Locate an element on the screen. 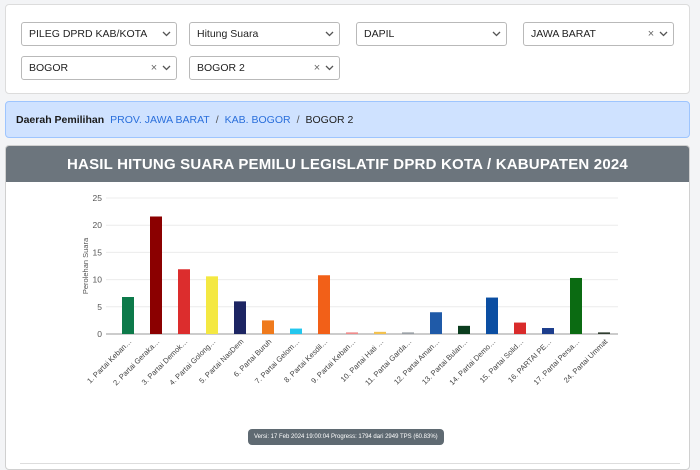 Image resolution: width=700 pixels, height=470 pixels. area-level-value: DAPIL is located at coordinates (379, 34).